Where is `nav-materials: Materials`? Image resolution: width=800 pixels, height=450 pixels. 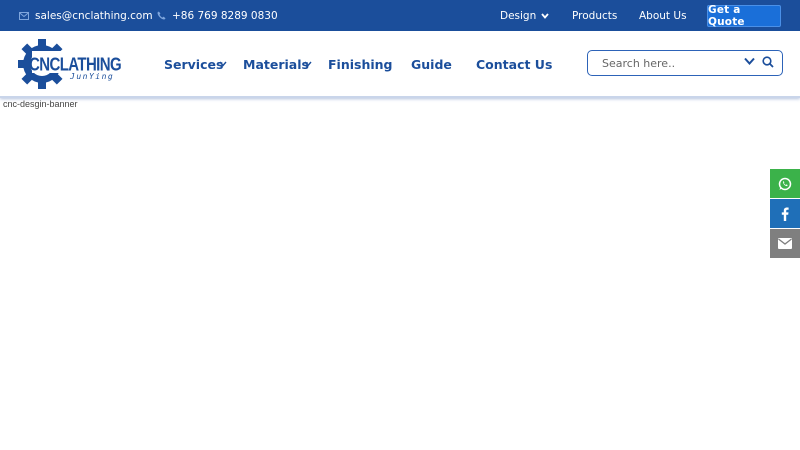
nav-materials: Materials is located at coordinates (276, 64).